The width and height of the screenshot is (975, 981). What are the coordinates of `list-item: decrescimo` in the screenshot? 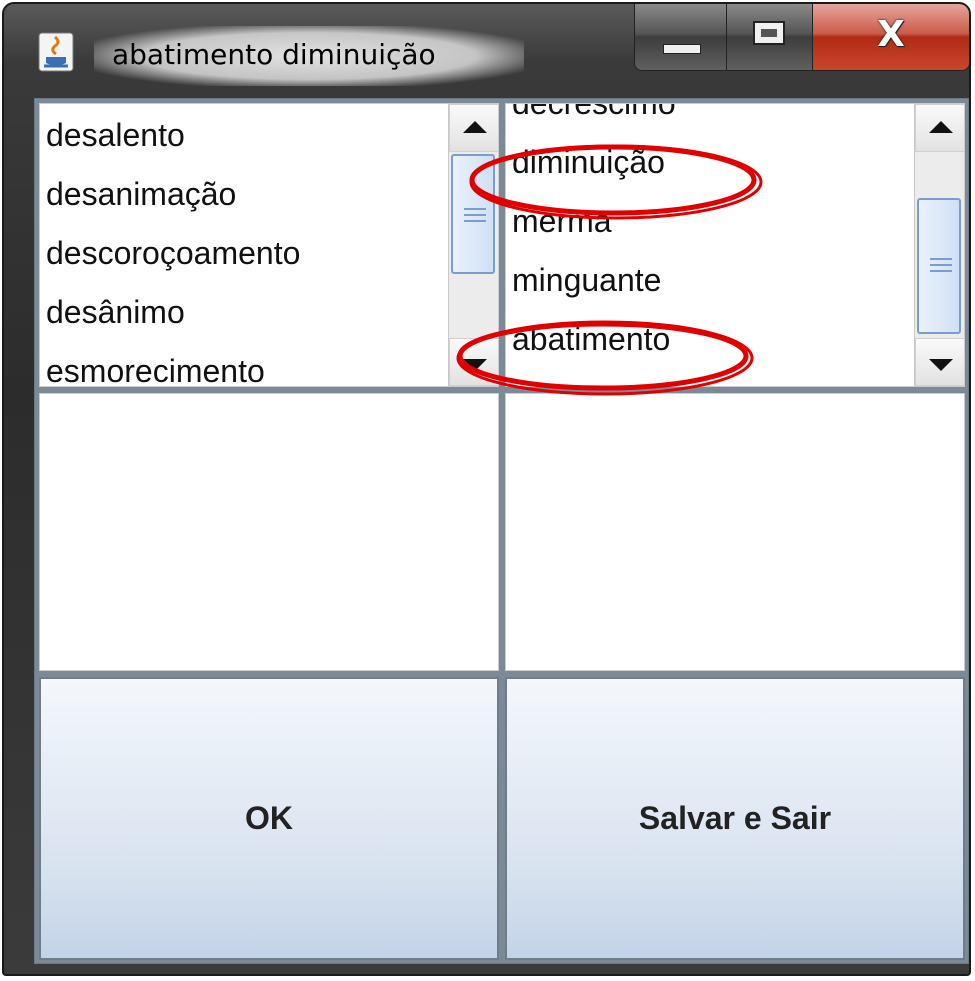 It's located at (709, 118).